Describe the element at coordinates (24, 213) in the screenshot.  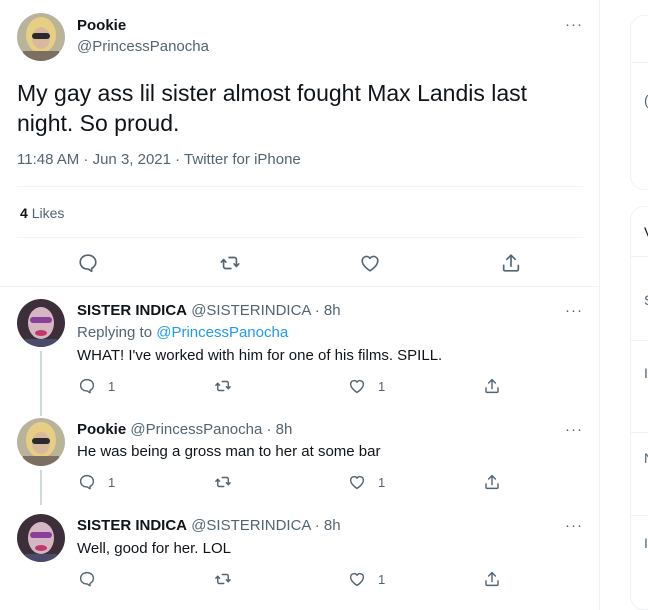
I see `likes-count: 4` at that location.